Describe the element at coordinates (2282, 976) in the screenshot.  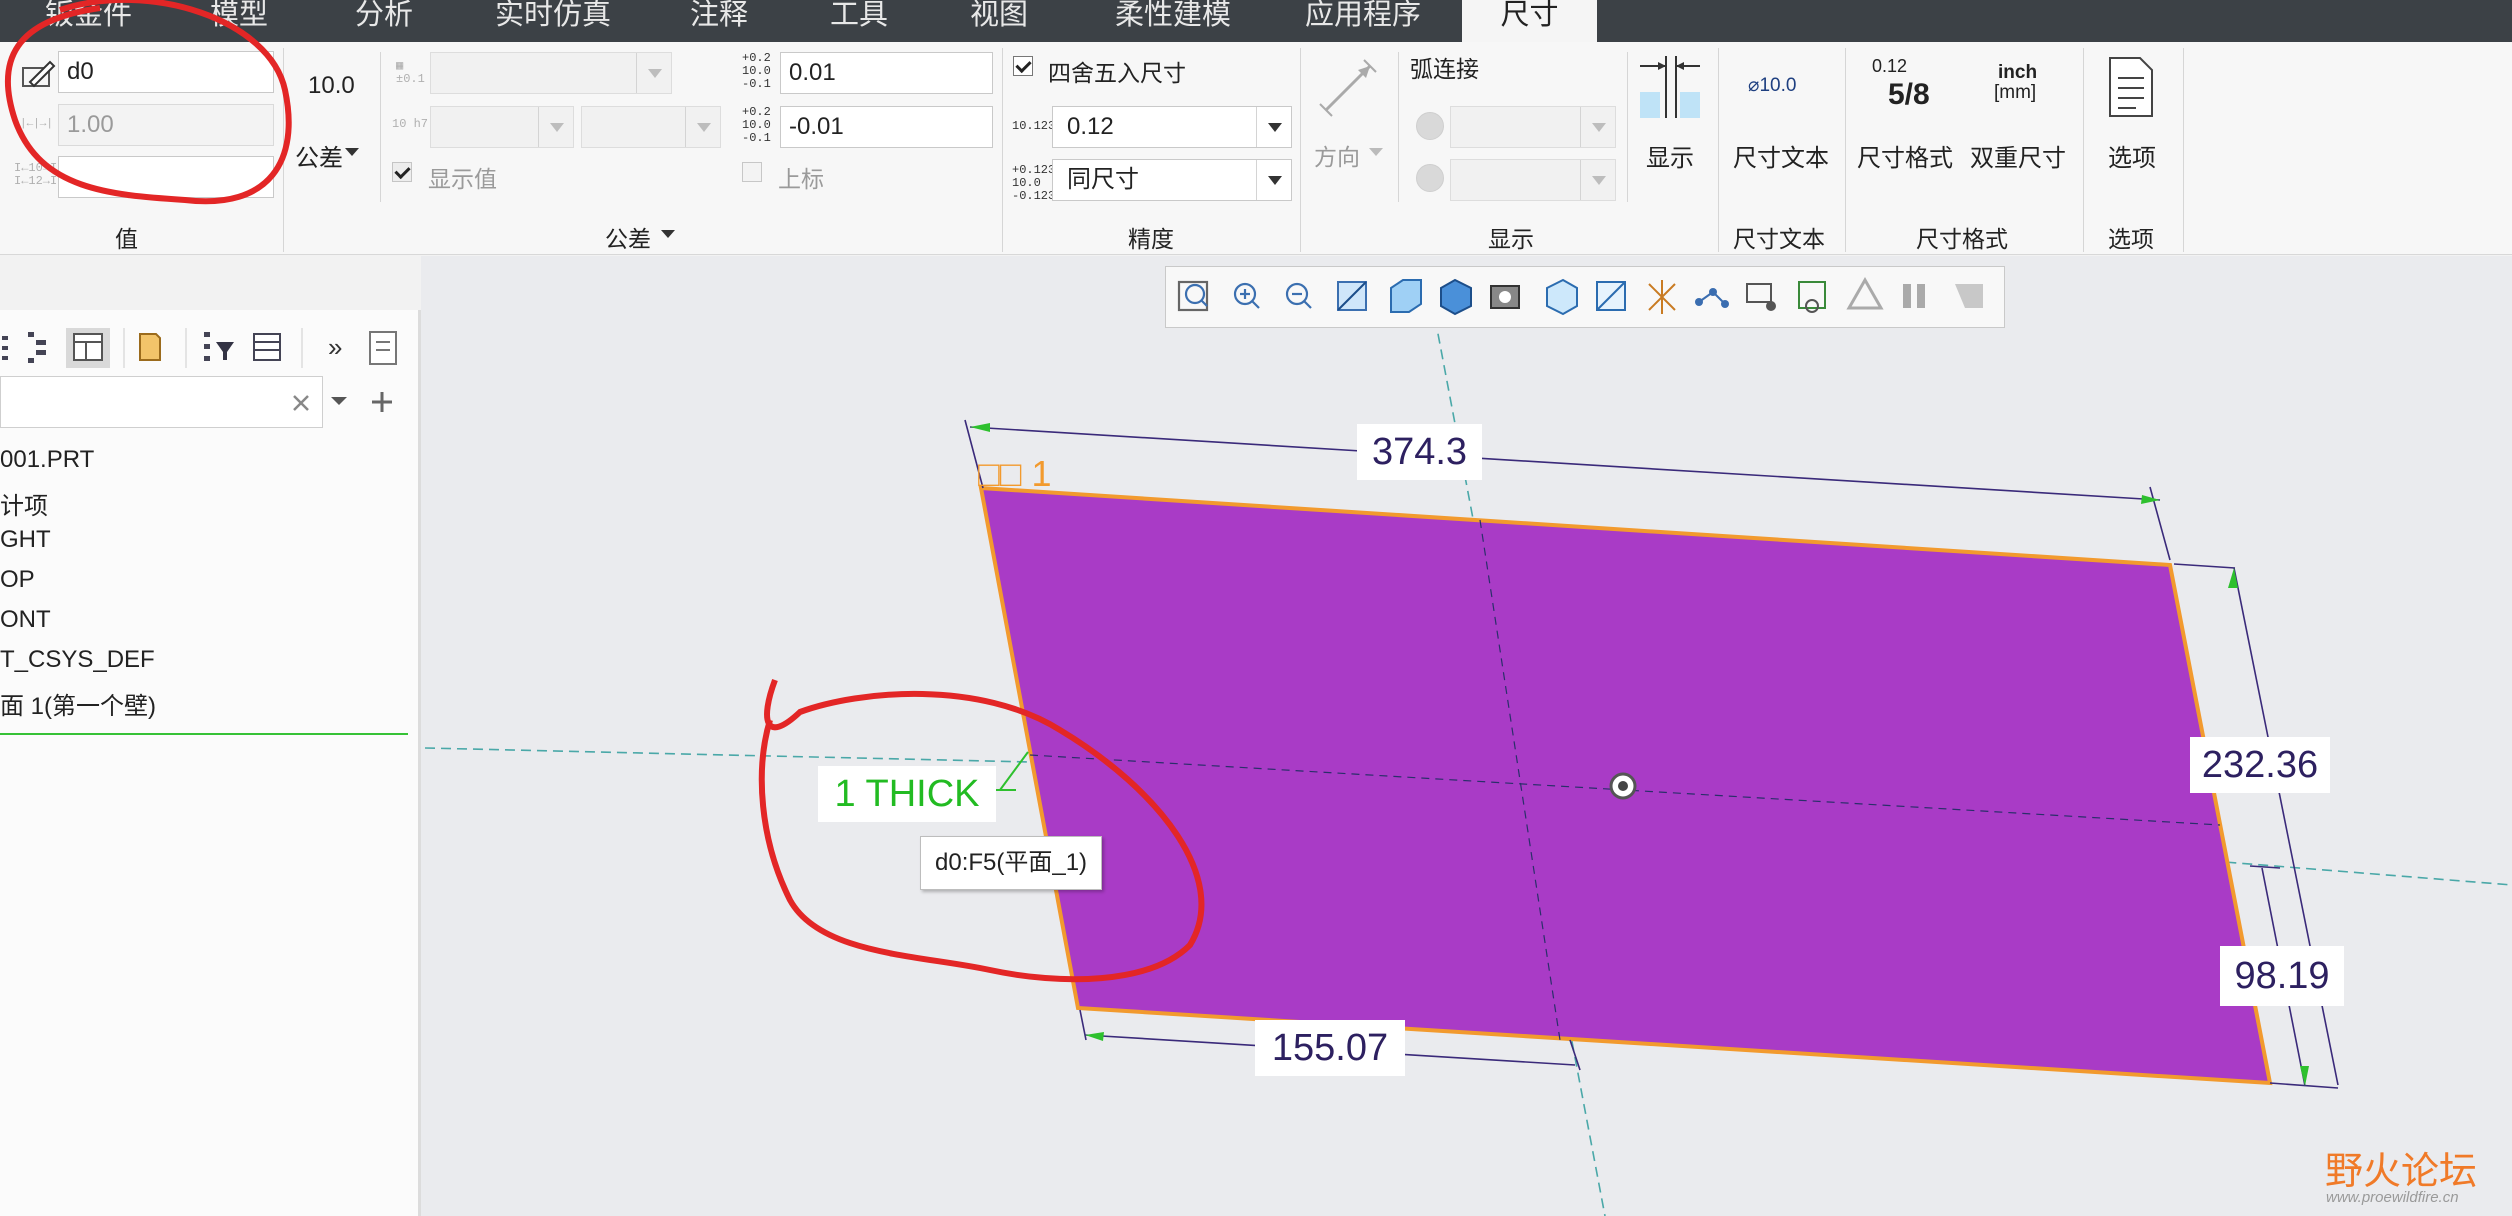
I see `dimension-98-19: 98.19` at that location.